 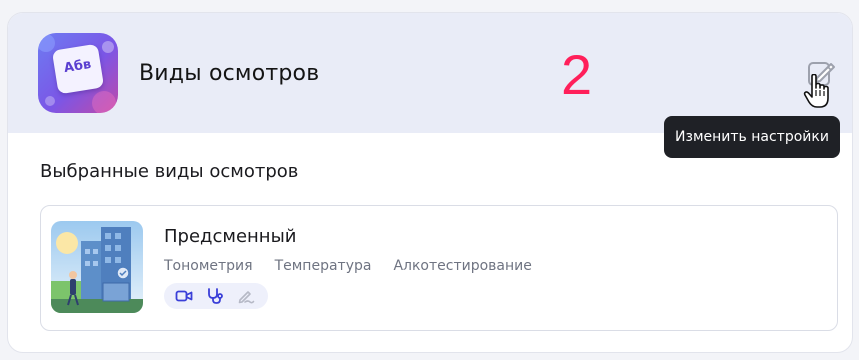 I want to click on tag-tonometry: Тонометрия, so click(x=208, y=266).